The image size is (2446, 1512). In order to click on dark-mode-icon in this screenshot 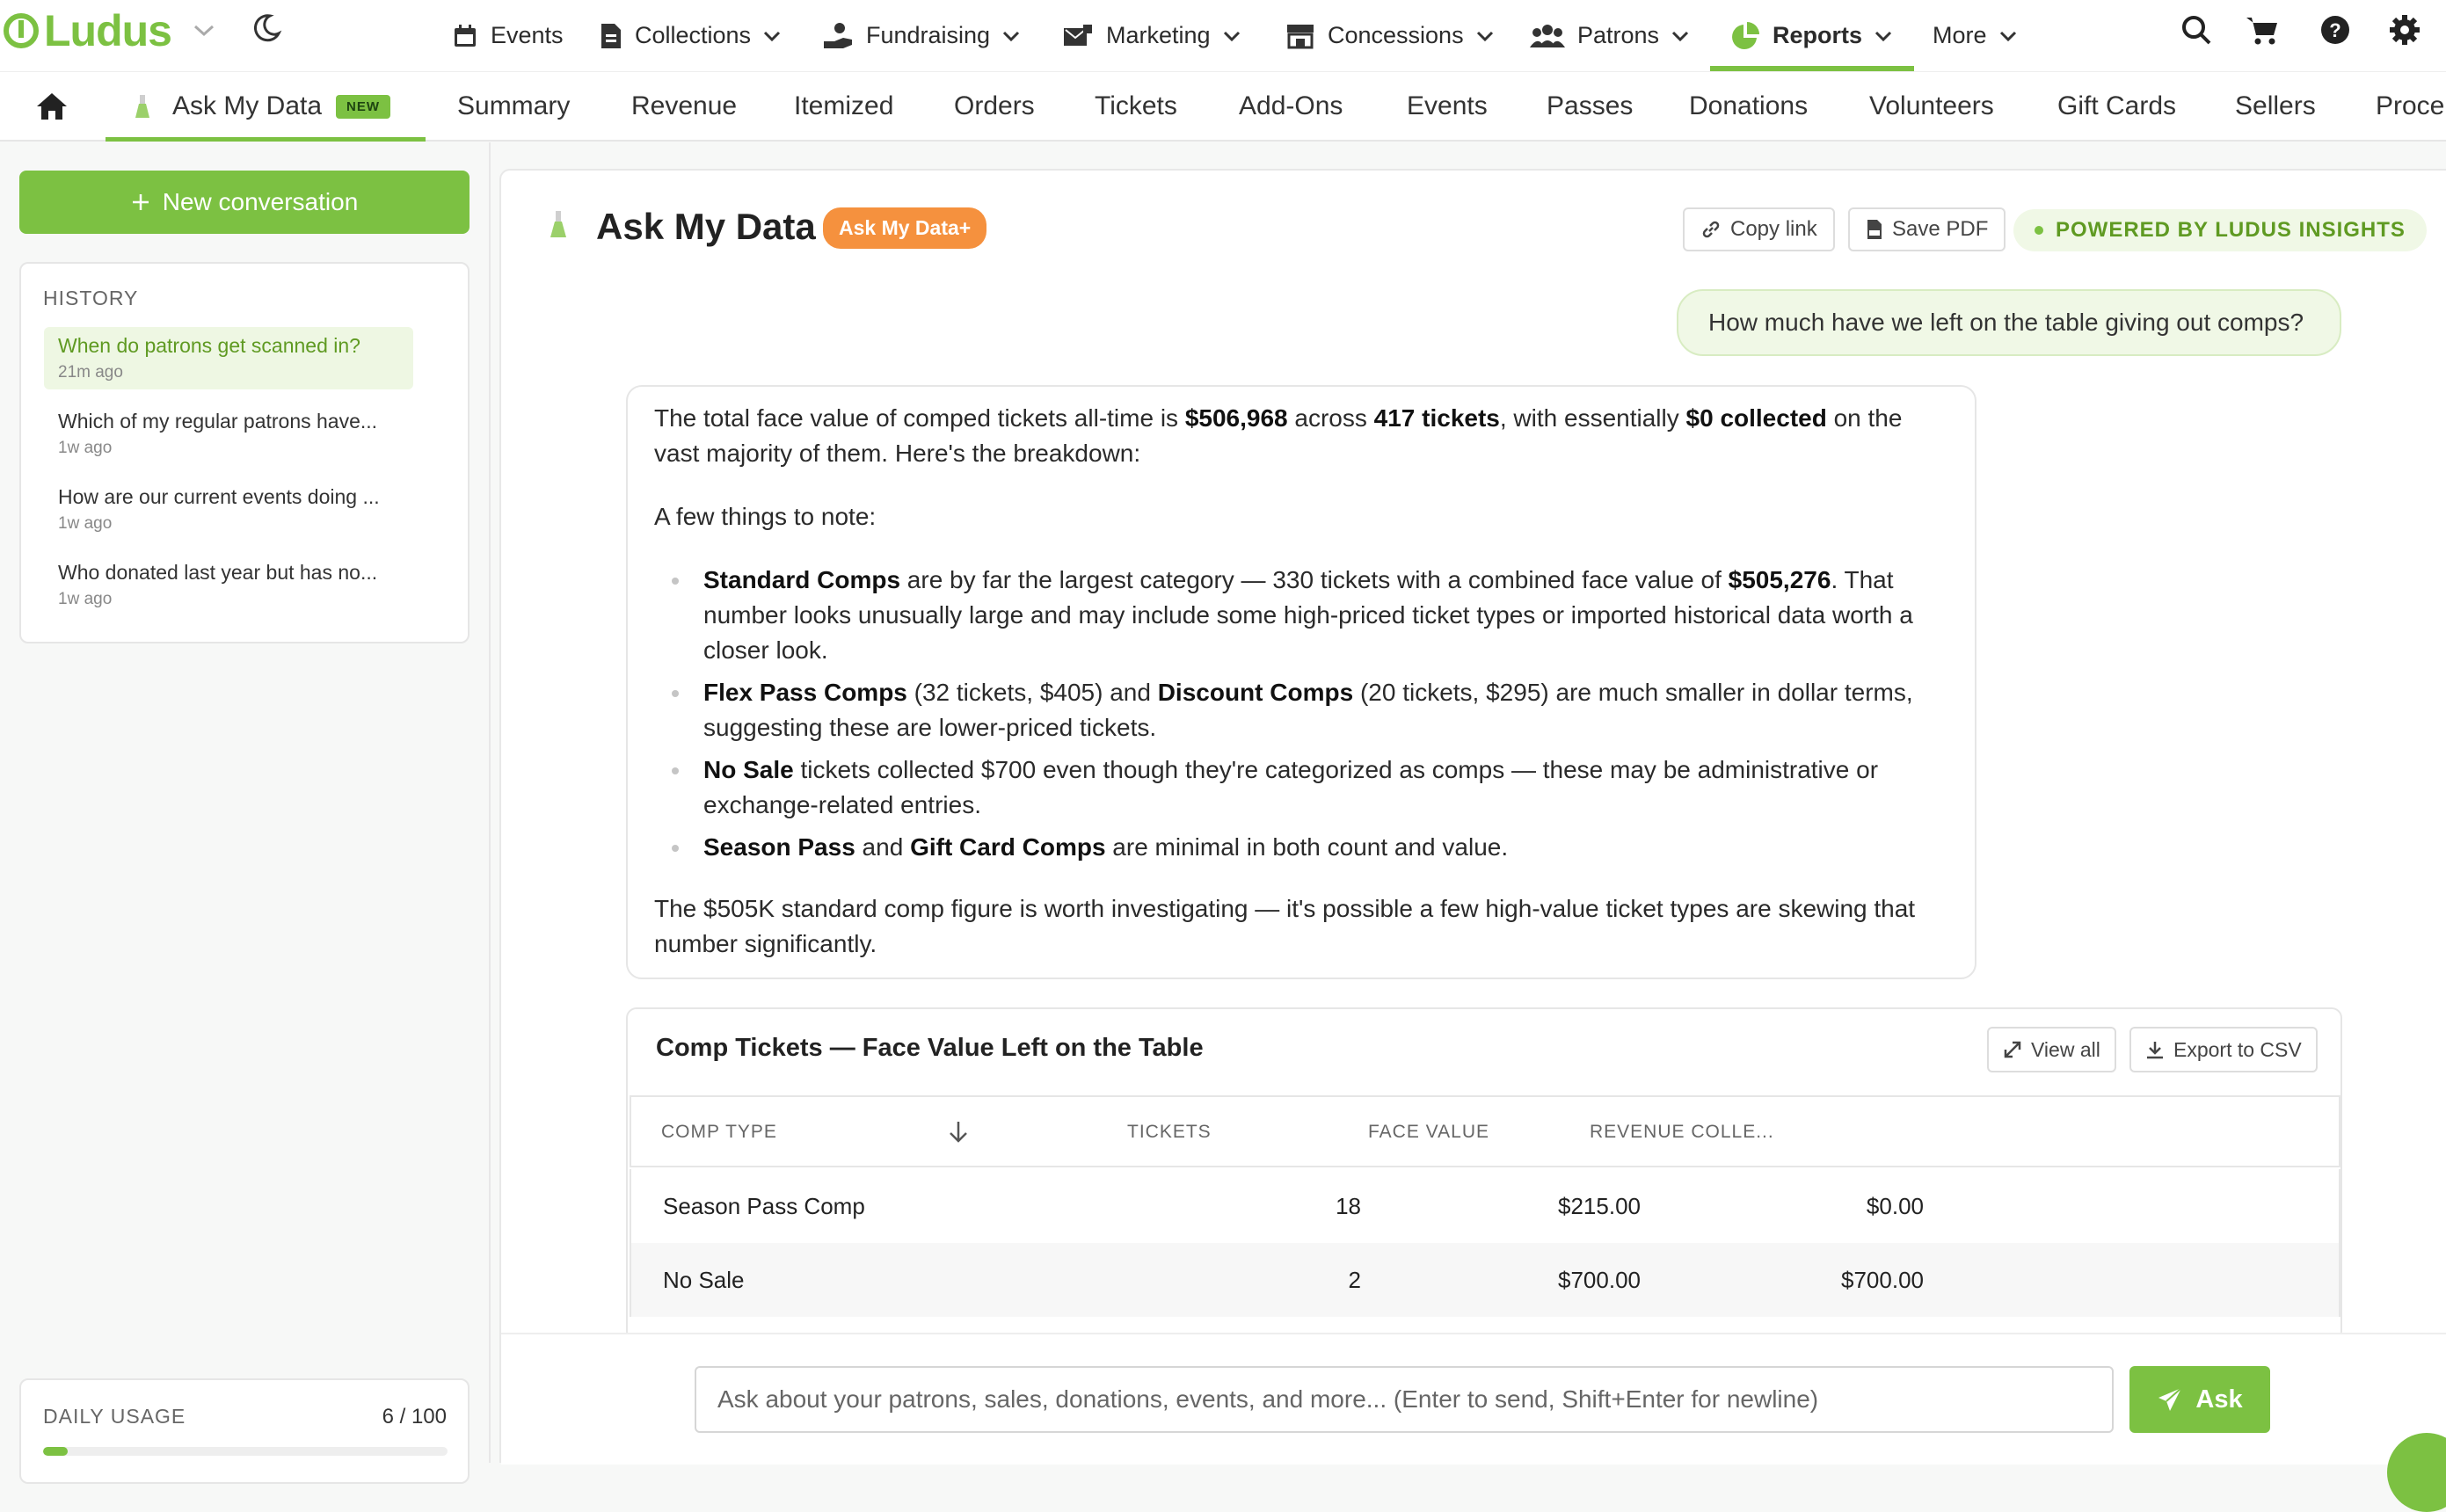, I will do `click(266, 28)`.